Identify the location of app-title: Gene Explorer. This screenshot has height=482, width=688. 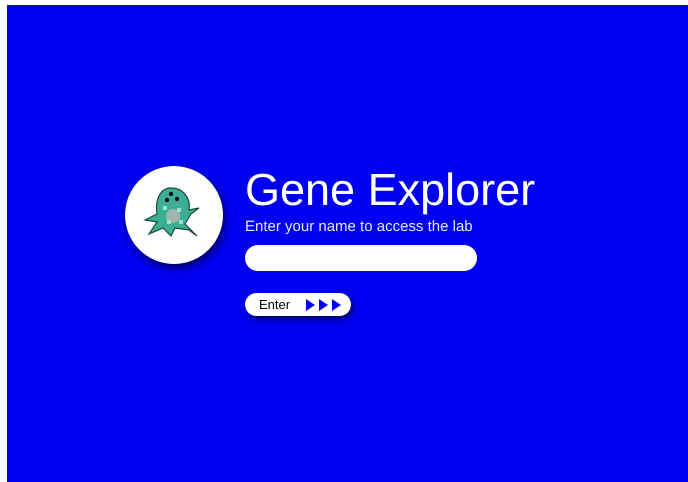
(390, 190).